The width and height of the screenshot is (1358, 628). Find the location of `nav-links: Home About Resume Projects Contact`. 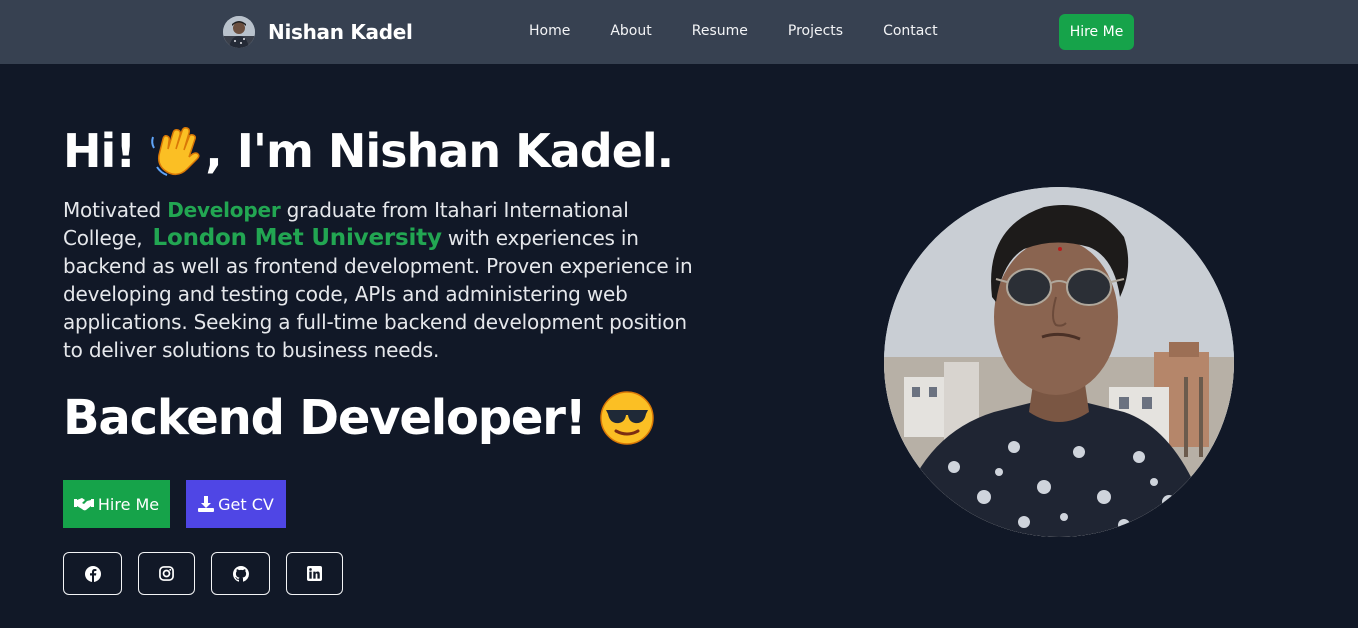

nav-links: Home About Resume Projects Contact is located at coordinates (733, 31).